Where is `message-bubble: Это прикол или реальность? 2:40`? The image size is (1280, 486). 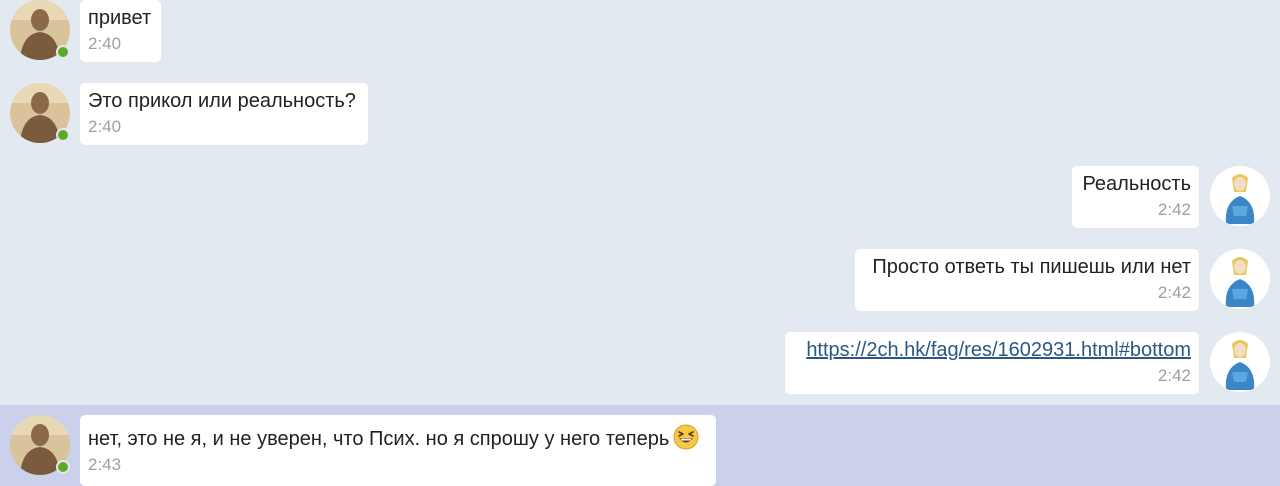 message-bubble: Это прикол или реальность? 2:40 is located at coordinates (224, 114).